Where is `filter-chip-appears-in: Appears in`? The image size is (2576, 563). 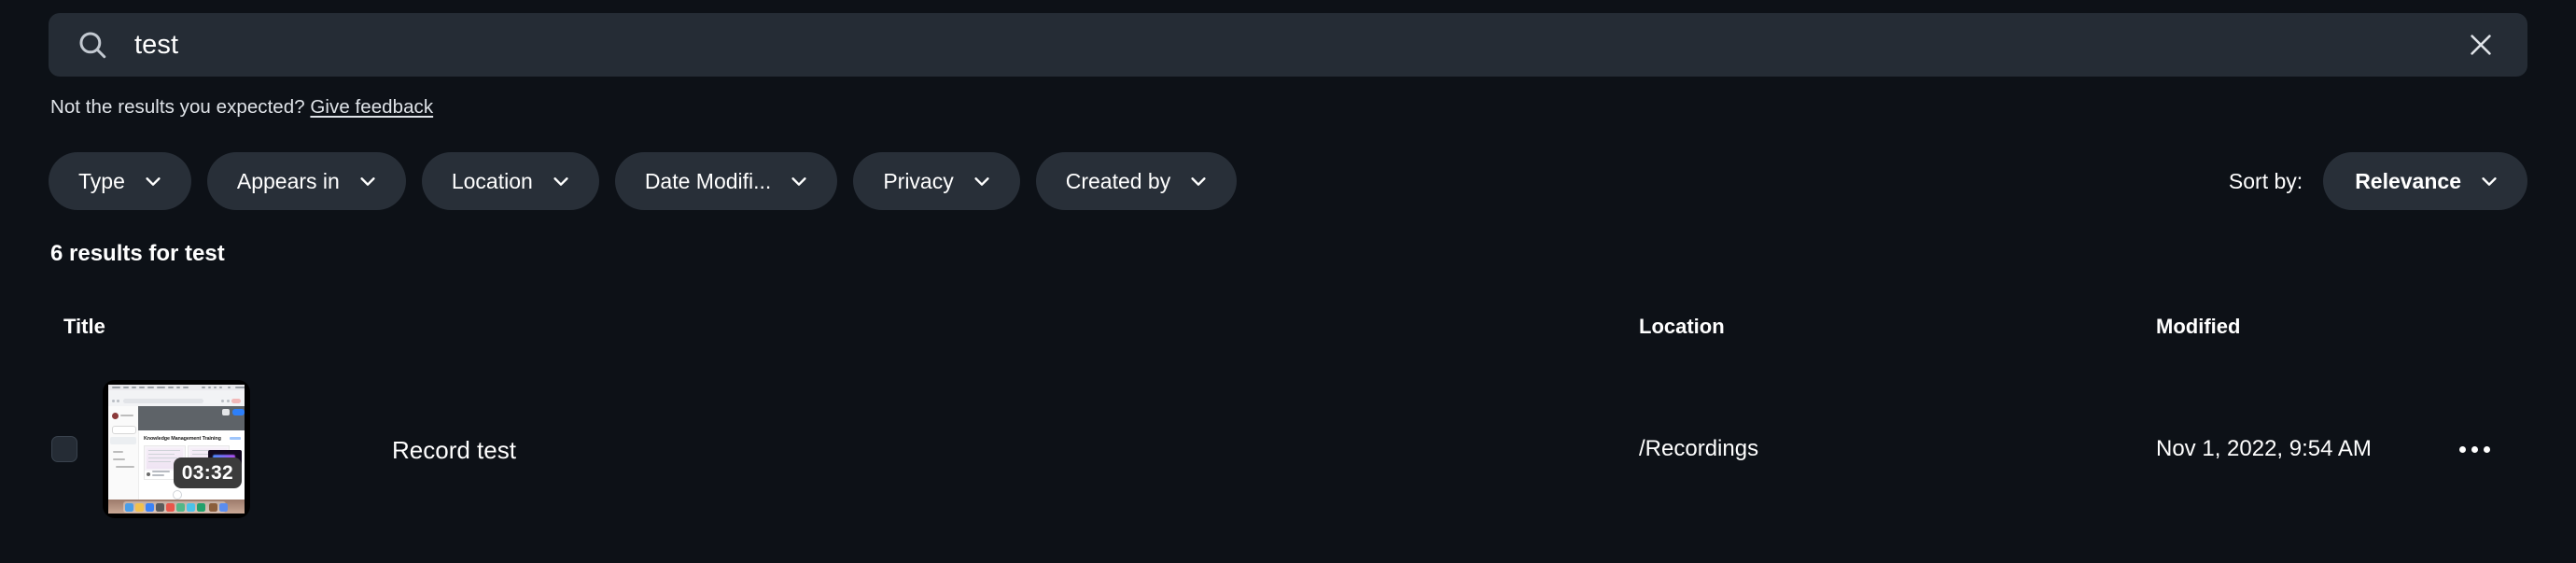
filter-chip-appears-in: Appears in is located at coordinates (306, 181).